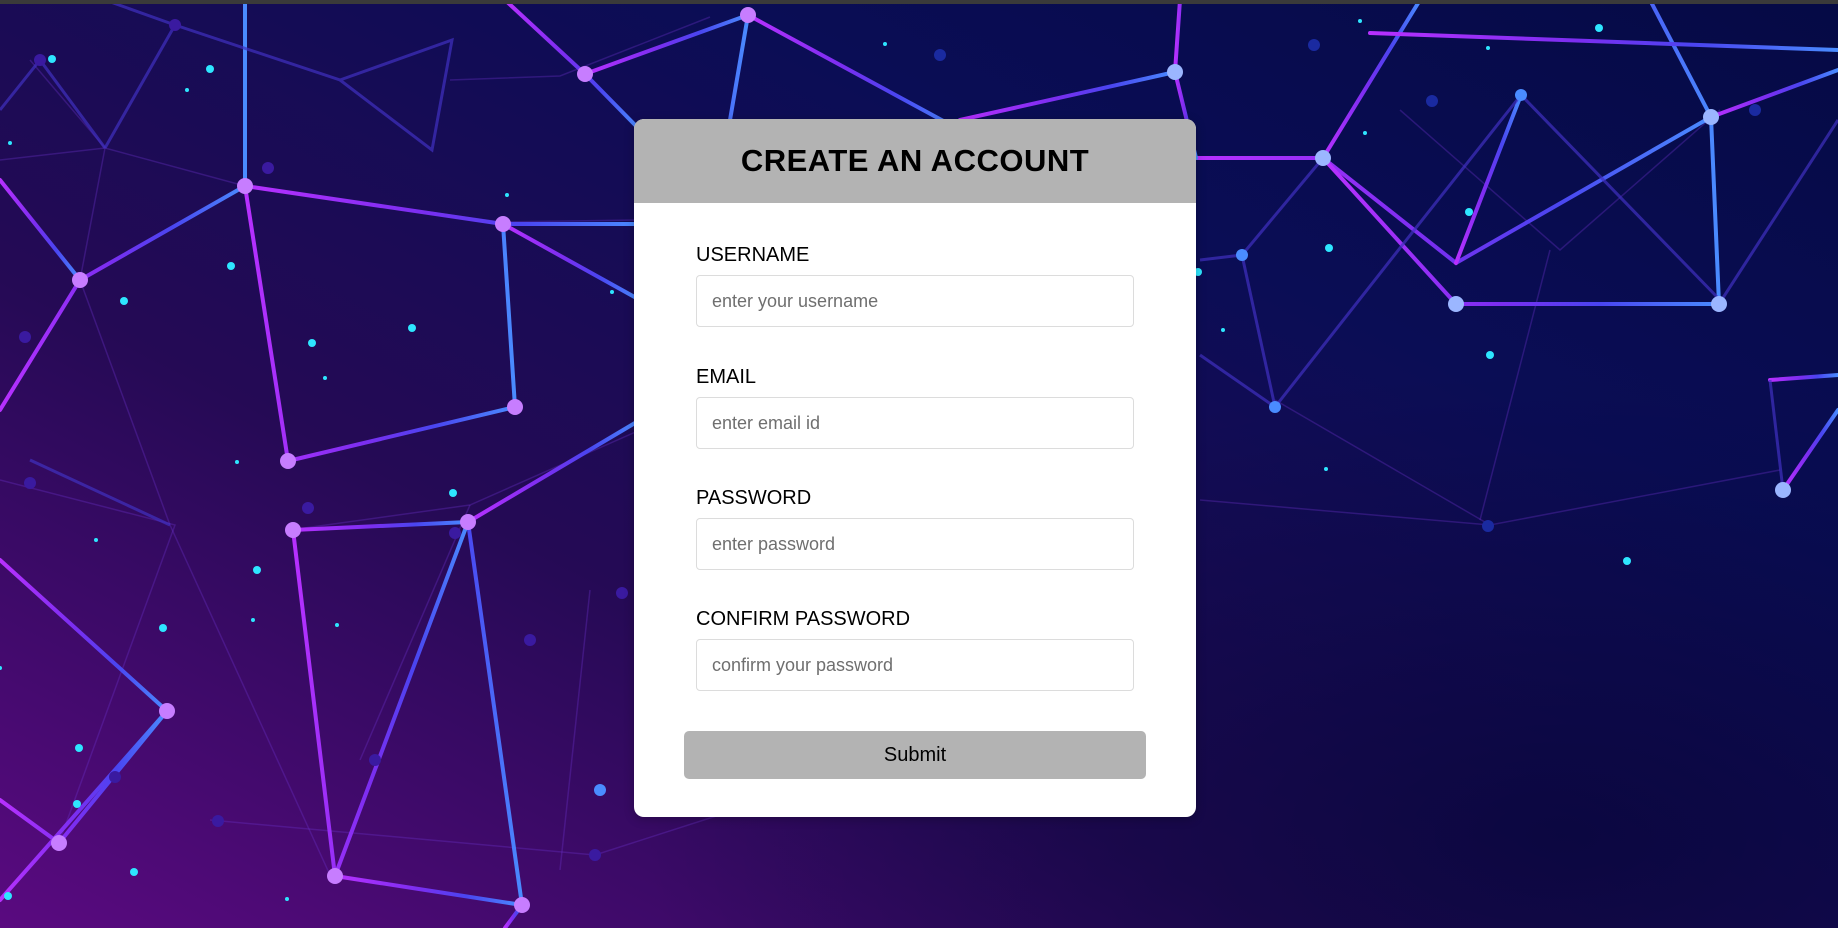 The height and width of the screenshot is (928, 1838). I want to click on form-body: USERNAME EMAIL PASSWORD CONFIRM PASSWORD, so click(915, 467).